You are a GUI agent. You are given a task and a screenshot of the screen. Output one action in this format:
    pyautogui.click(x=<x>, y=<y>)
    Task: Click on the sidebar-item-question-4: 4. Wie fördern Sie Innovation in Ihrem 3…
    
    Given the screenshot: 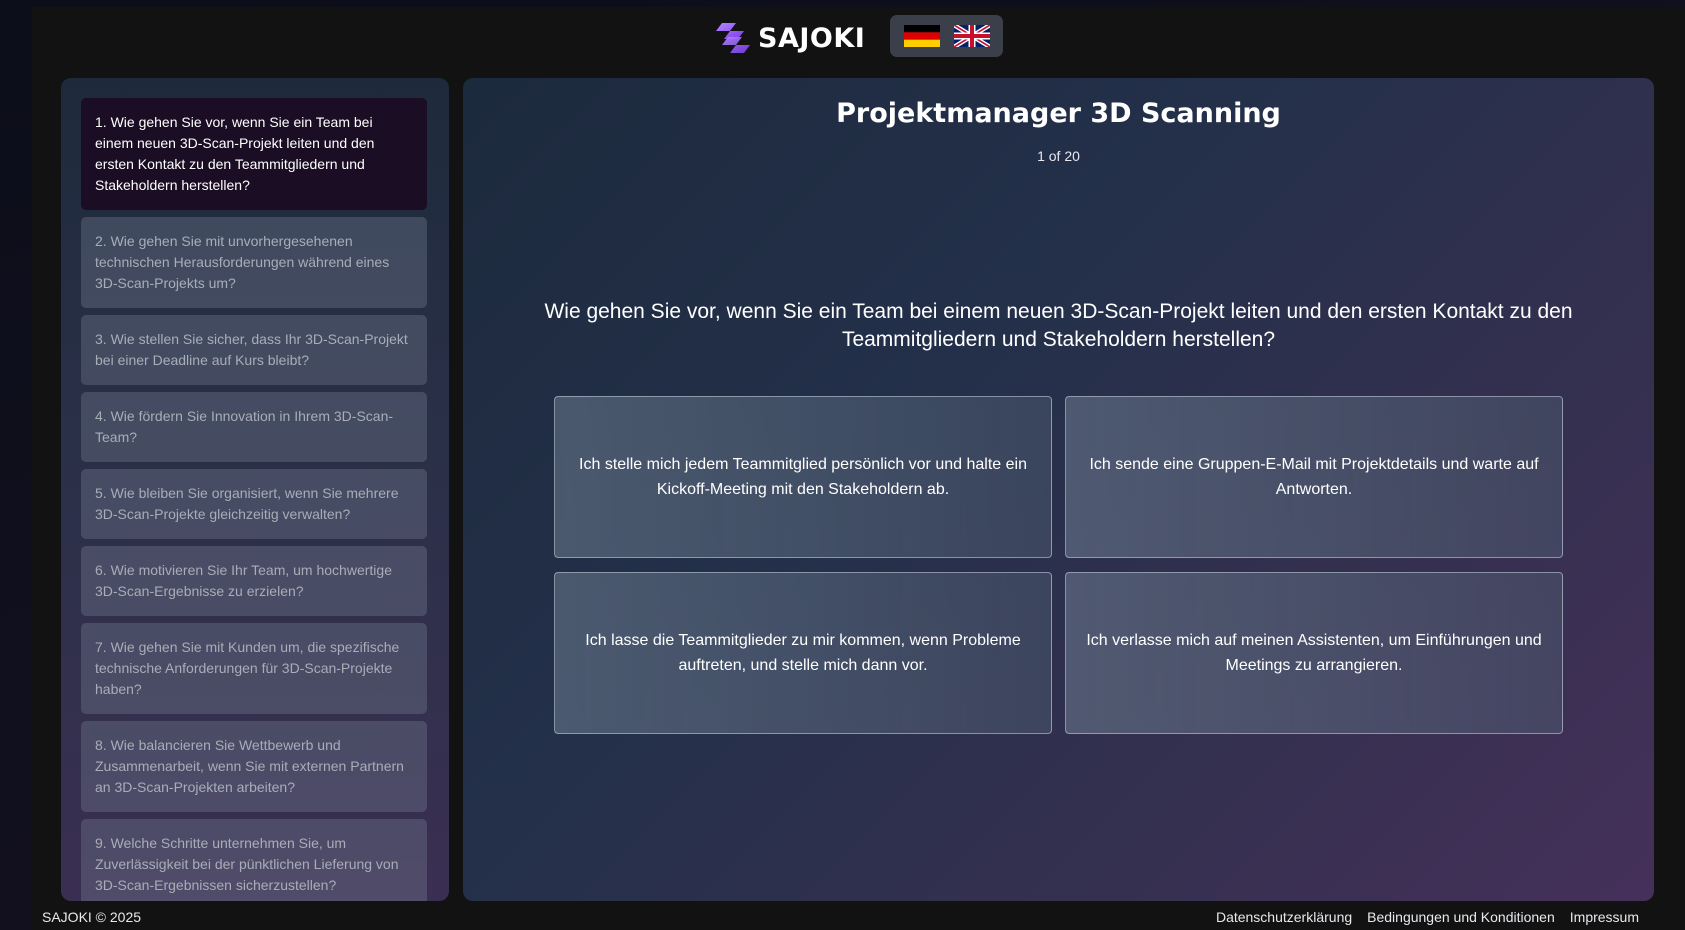 What is the action you would take?
    pyautogui.click(x=254, y=427)
    